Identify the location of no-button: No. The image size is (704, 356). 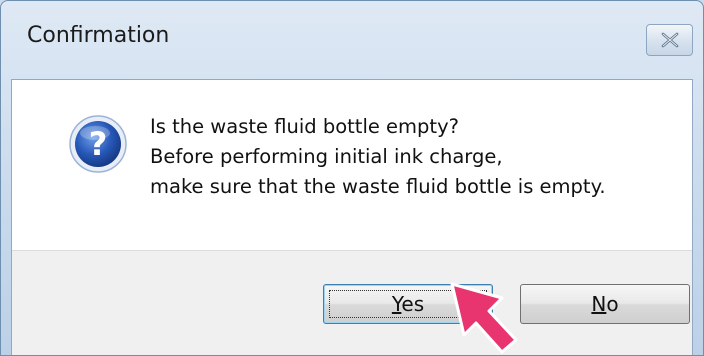
(605, 304).